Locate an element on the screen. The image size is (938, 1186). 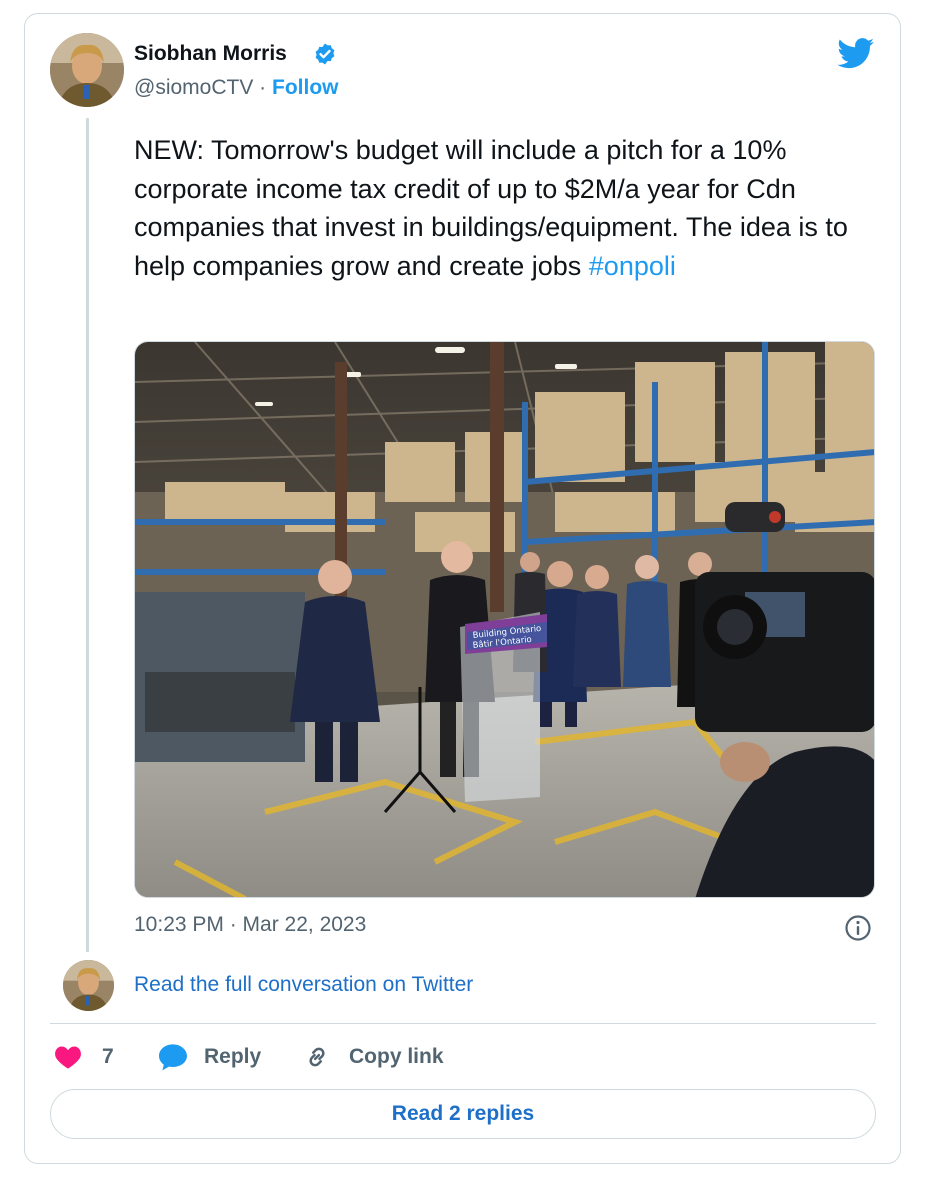
author-avatar is located at coordinates (87, 70).